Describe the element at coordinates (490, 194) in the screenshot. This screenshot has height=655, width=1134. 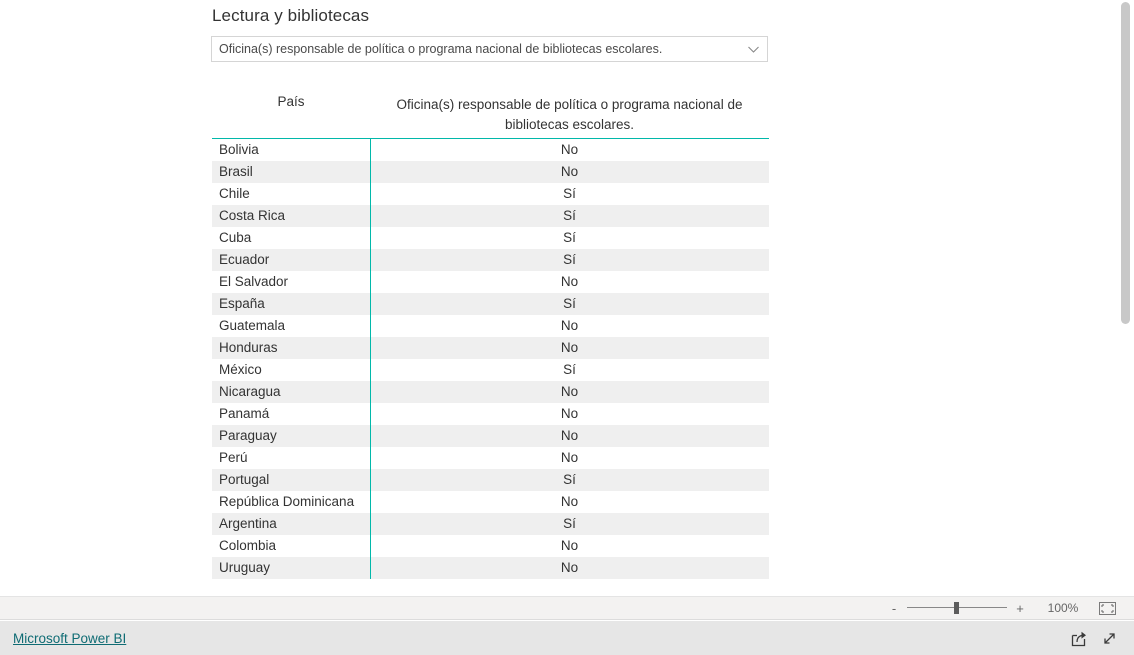
I see `table-row: Chile Sí` at that location.